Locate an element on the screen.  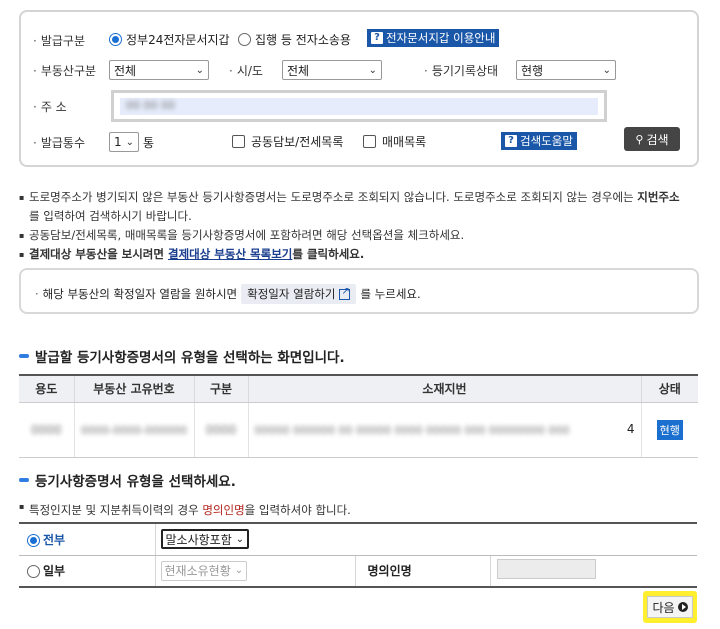
next-button: 다음 is located at coordinates (670, 607).